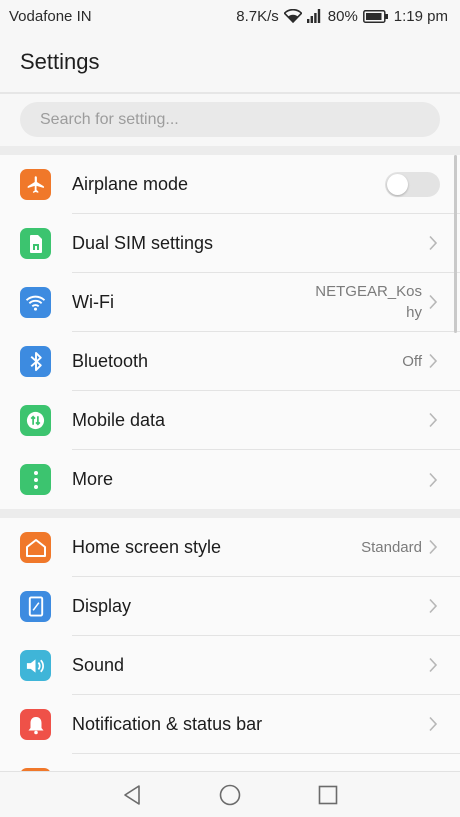 Image resolution: width=460 pixels, height=817 pixels. Describe the element at coordinates (368, 291) in the screenshot. I see `wifi-network-line1: NETGEAR_Kos` at that location.